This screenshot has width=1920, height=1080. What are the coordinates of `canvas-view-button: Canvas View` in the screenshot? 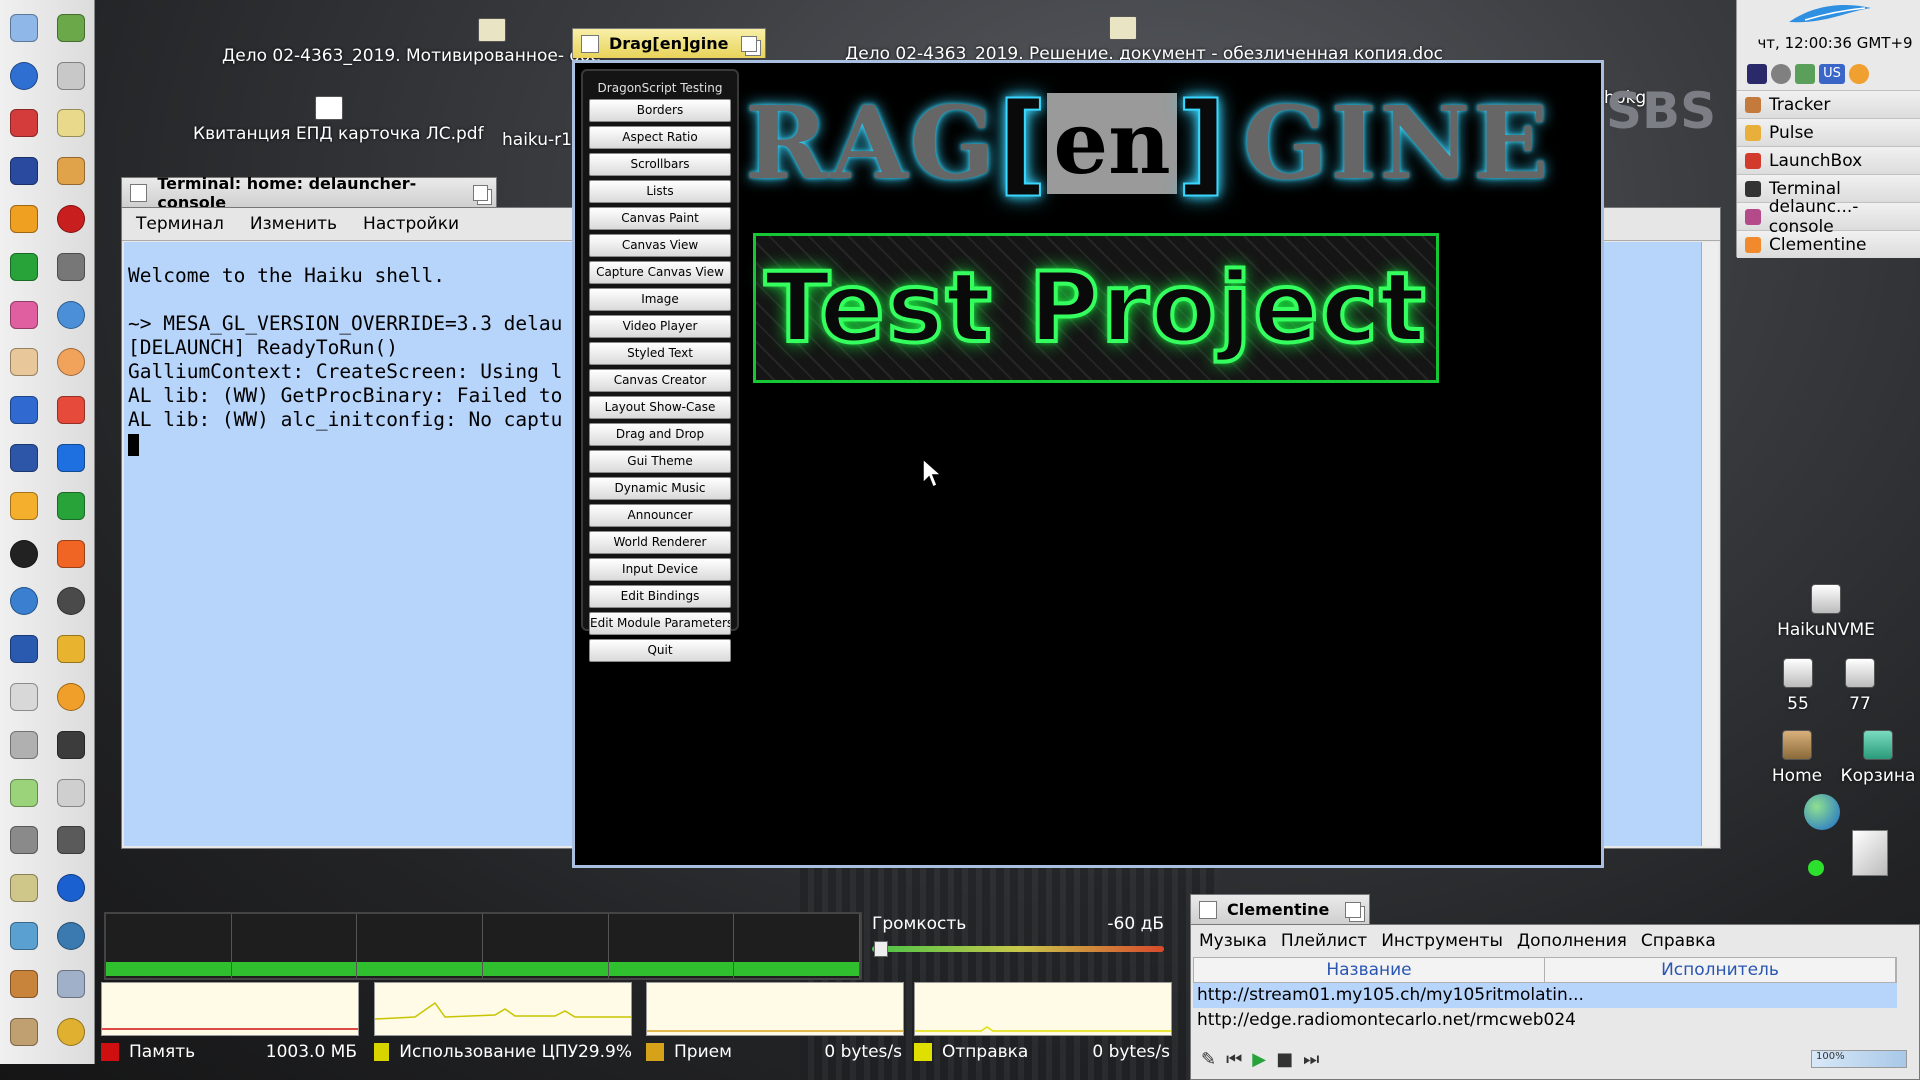 It's located at (660, 245).